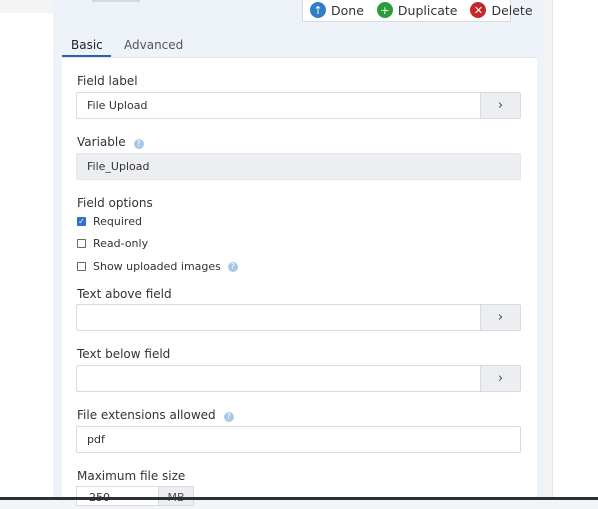  Describe the element at coordinates (176, 496) in the screenshot. I see `file-size-unit: MB` at that location.